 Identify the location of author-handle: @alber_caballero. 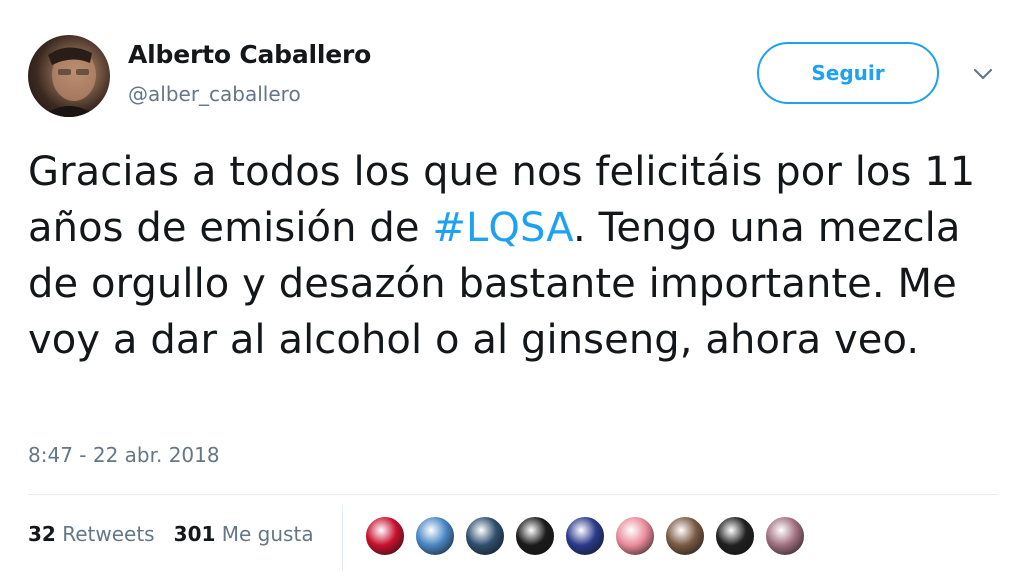
(214, 94).